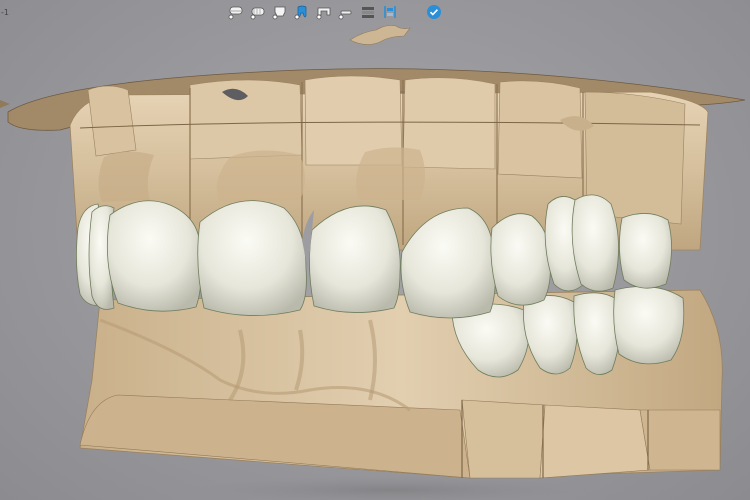 The height and width of the screenshot is (500, 750). What do you see at coordinates (520, 259) in the screenshot?
I see `upper-crown-lateral-right` at bounding box center [520, 259].